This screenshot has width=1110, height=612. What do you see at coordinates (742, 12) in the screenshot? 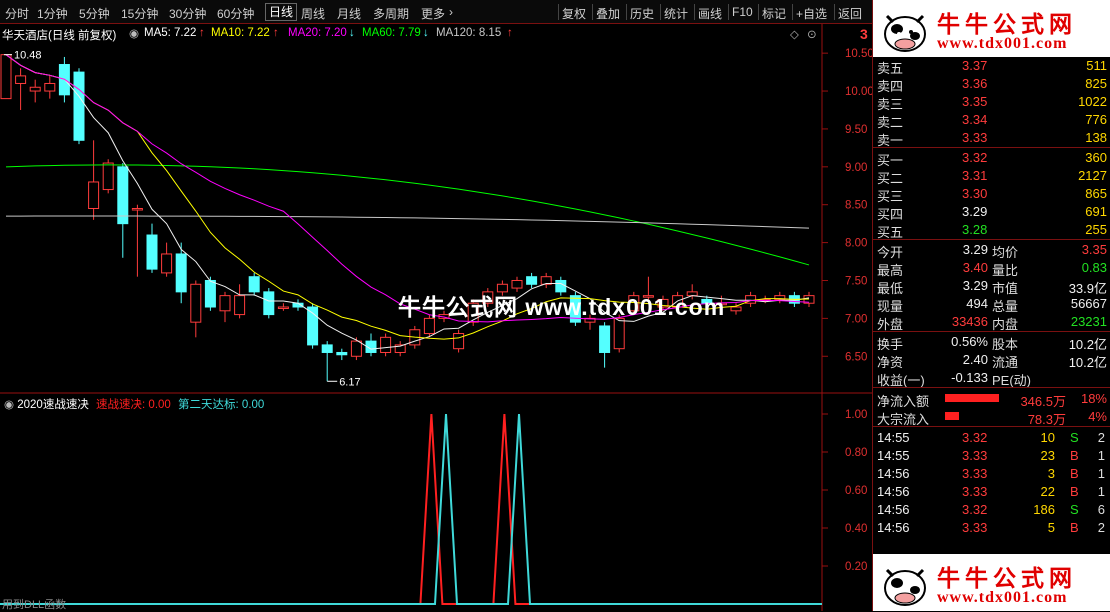
I see `action-button-5: F10` at bounding box center [742, 12].